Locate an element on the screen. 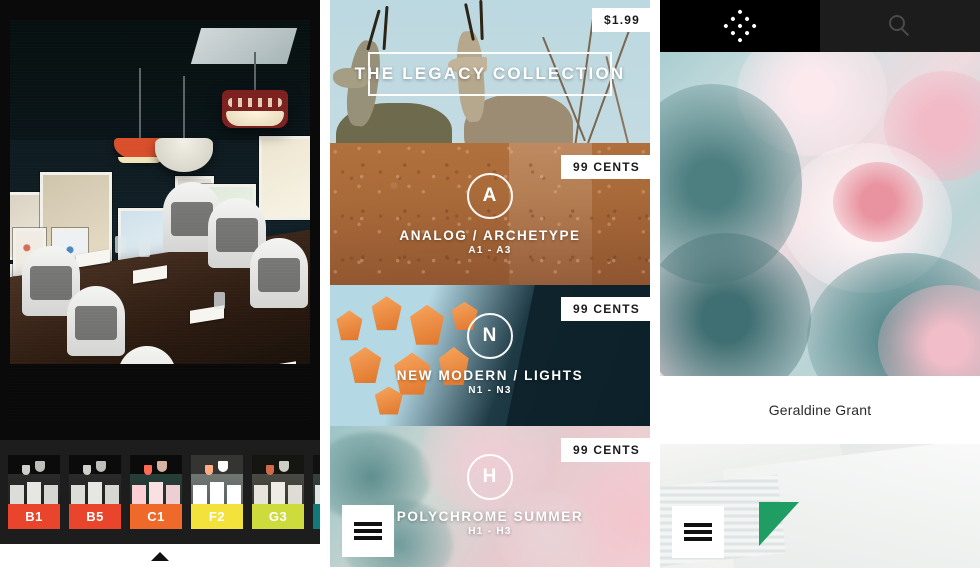 The image size is (980, 568). feed-photo is located at coordinates (820, 506).